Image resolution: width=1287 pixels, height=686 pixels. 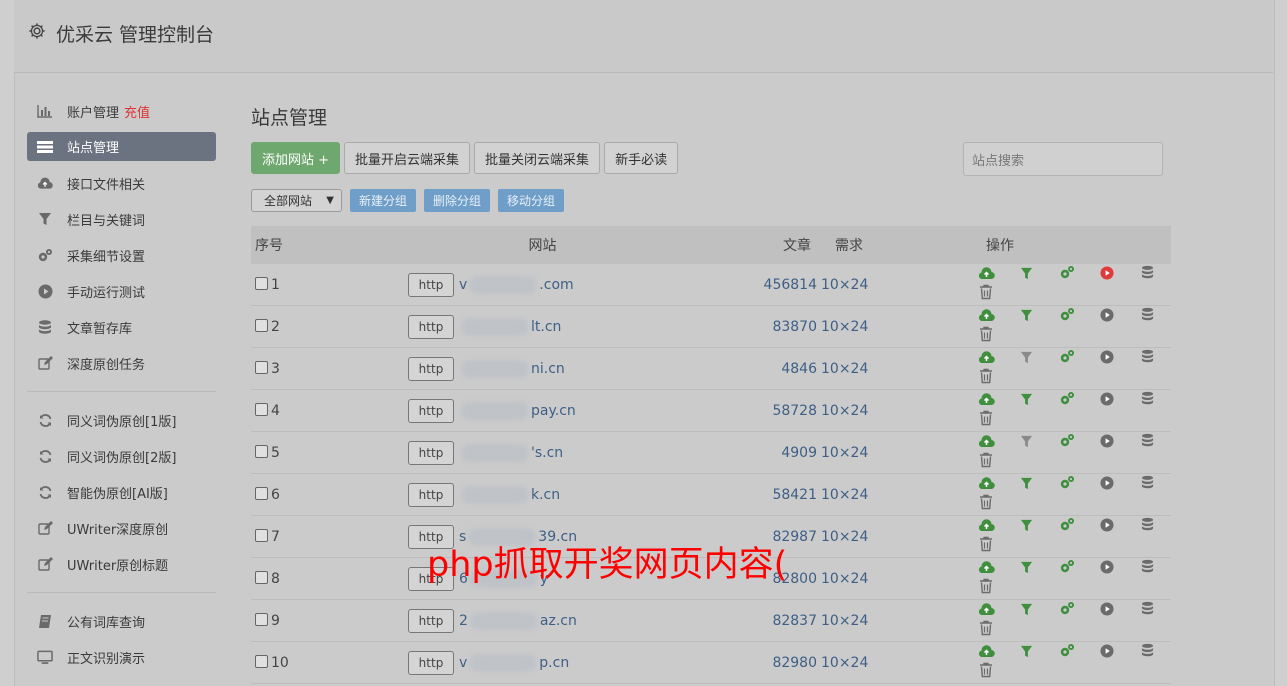 I want to click on sidebar-item-a-6: 文章暂存库, so click(x=121, y=327).